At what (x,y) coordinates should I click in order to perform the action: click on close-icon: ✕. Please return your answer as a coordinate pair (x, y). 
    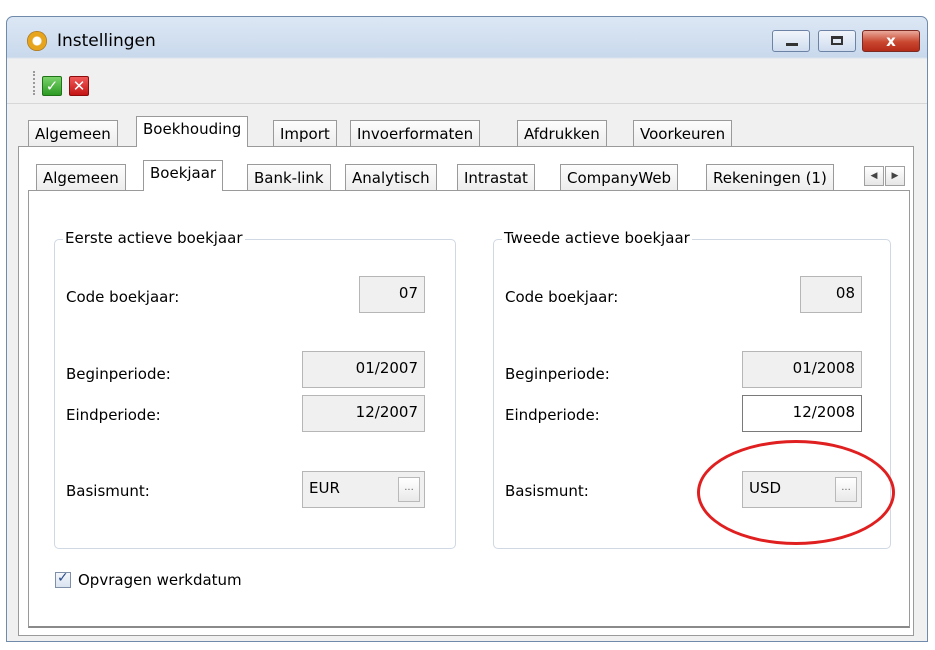
    Looking at the image, I should click on (79, 86).